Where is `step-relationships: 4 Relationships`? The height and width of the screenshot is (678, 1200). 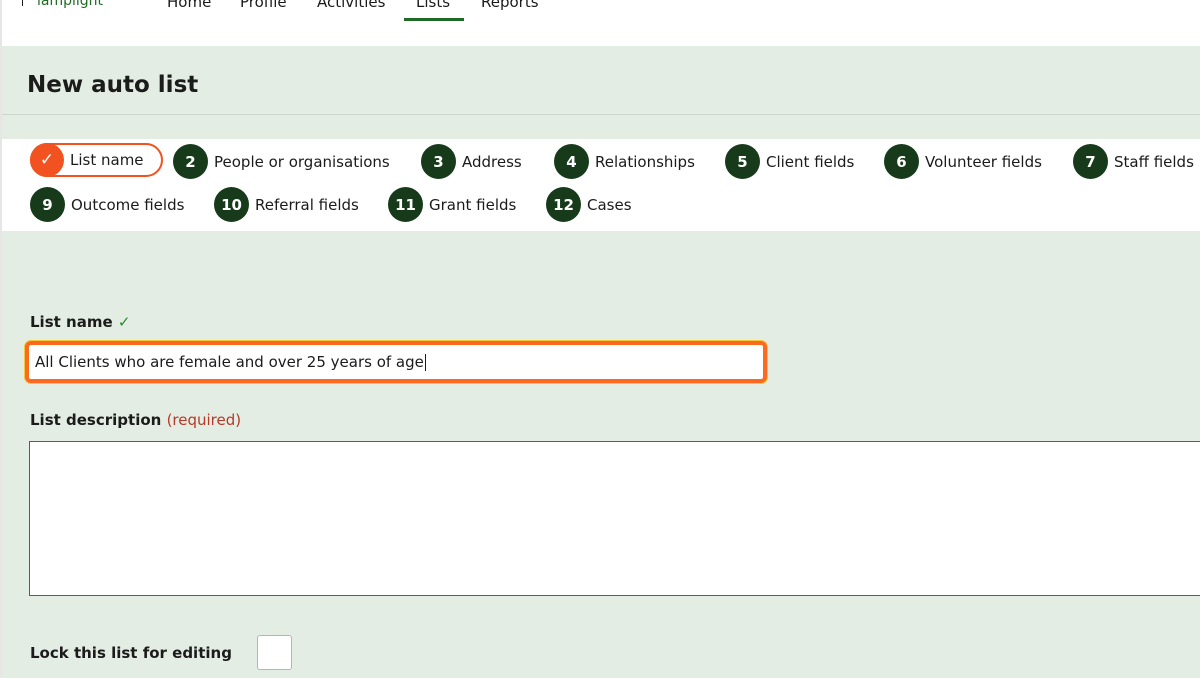
step-relationships: 4 Relationships is located at coordinates (624, 161).